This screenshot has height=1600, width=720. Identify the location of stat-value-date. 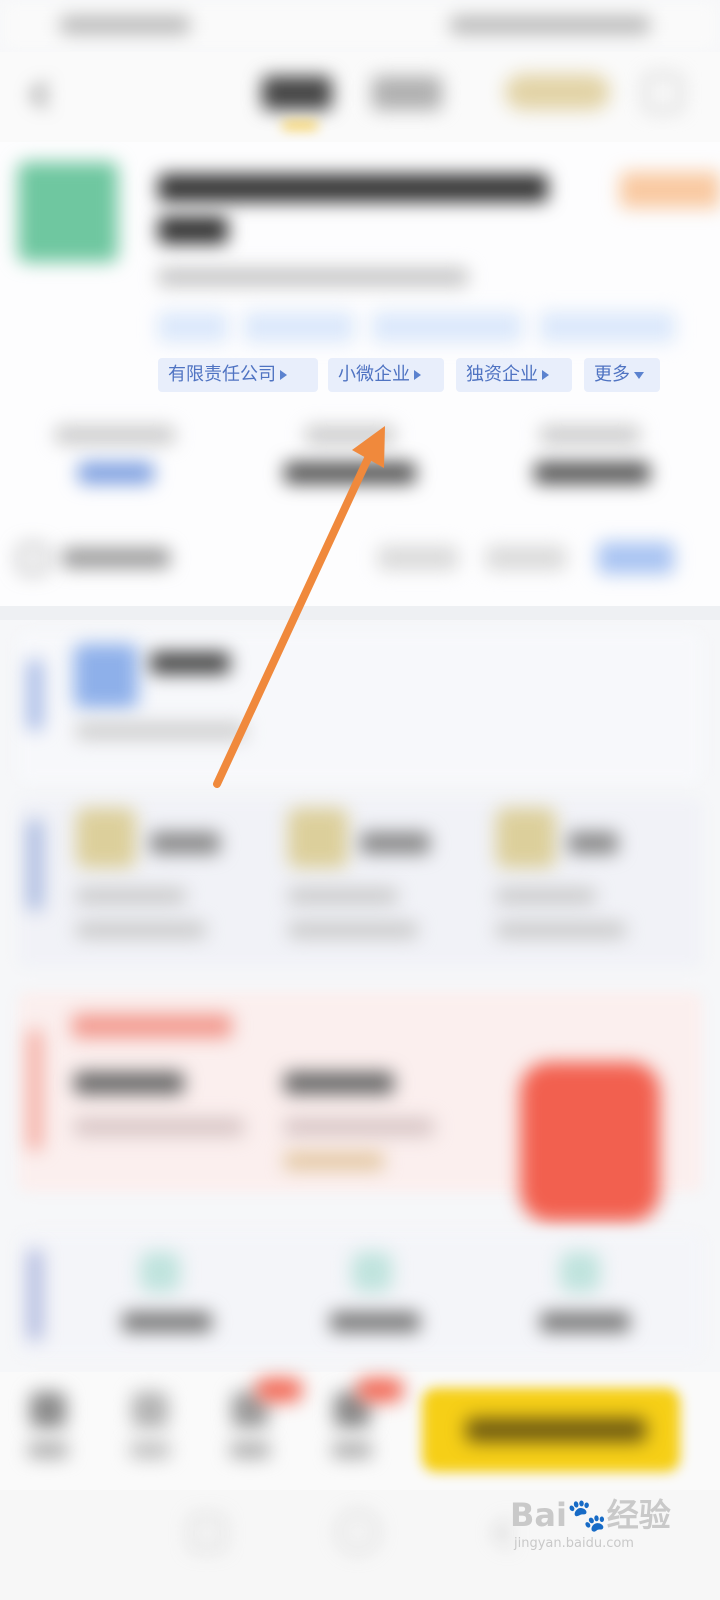
(592, 473).